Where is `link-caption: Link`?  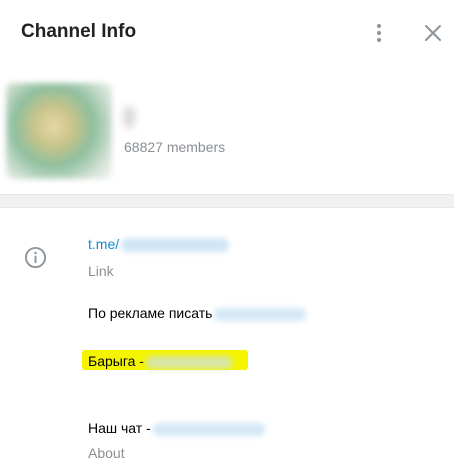 link-caption: Link is located at coordinates (101, 271).